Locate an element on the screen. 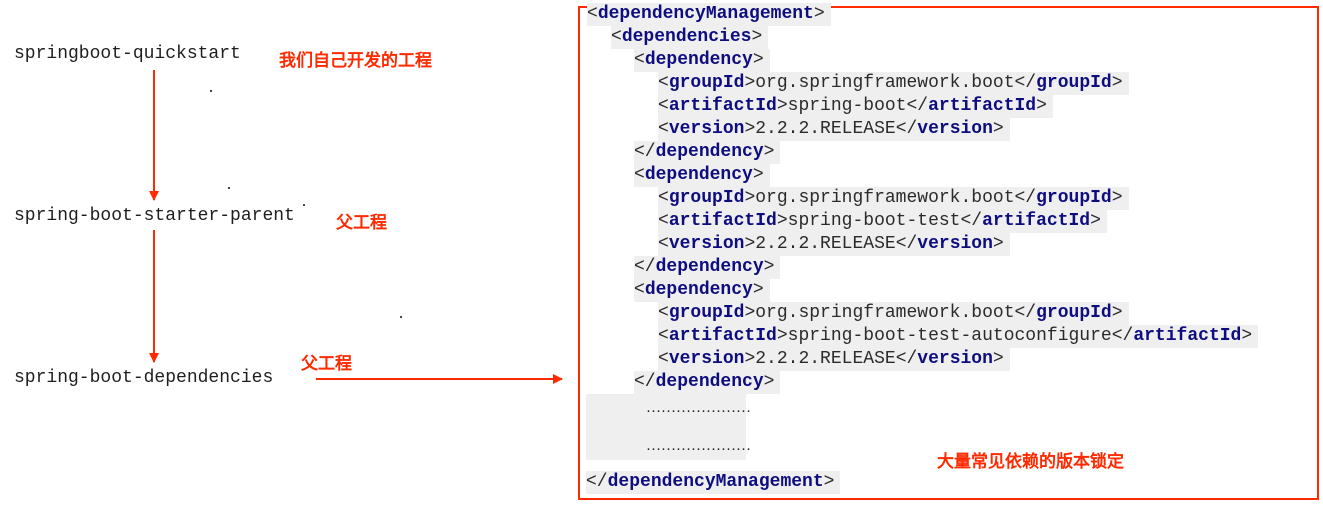 The width and height of the screenshot is (1323, 507). xml-artifactid-line: <artifactId>spring-boot</artifactId> is located at coordinates (855, 106).